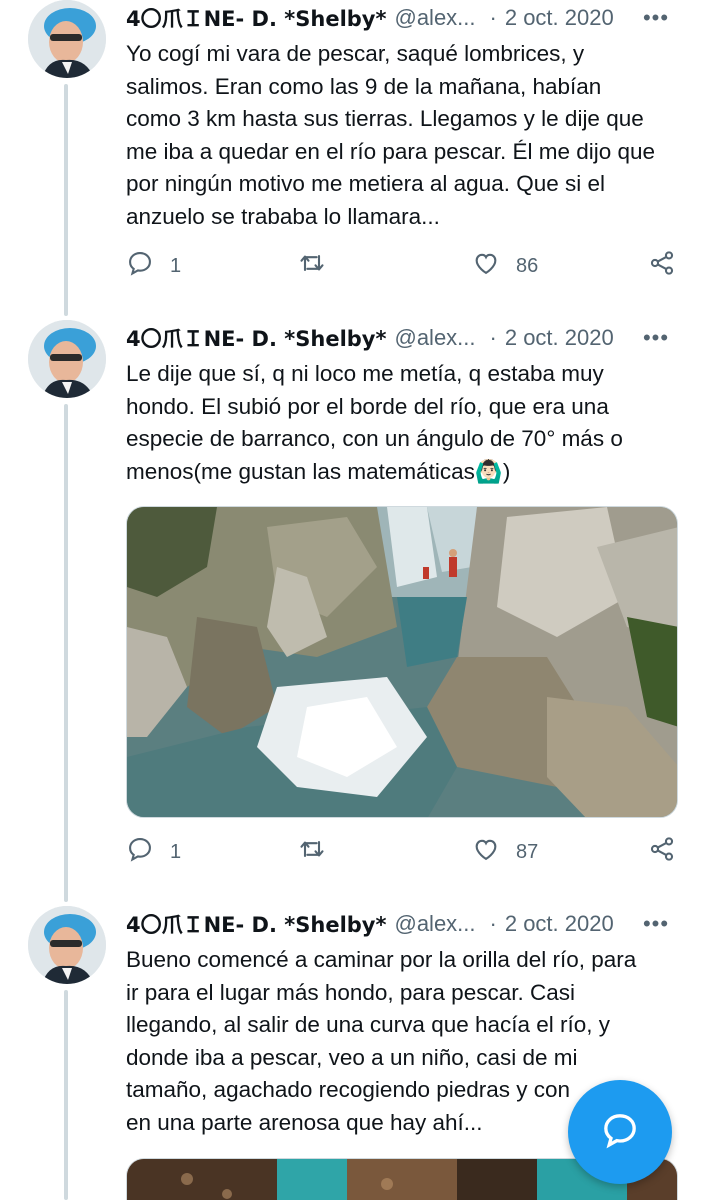  What do you see at coordinates (505, 852) in the screenshot?
I see `like-button: 87` at bounding box center [505, 852].